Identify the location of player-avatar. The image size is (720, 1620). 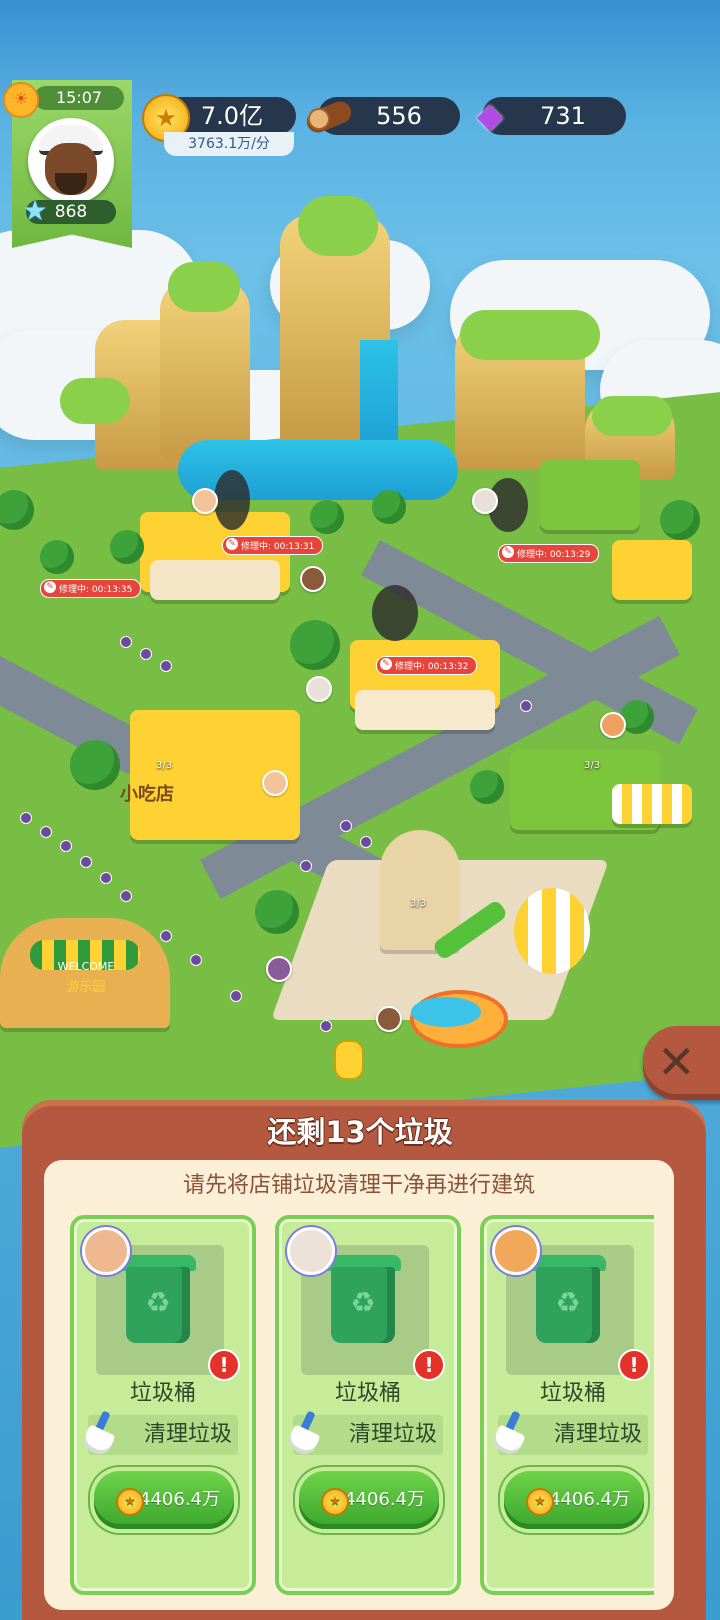
(71, 161).